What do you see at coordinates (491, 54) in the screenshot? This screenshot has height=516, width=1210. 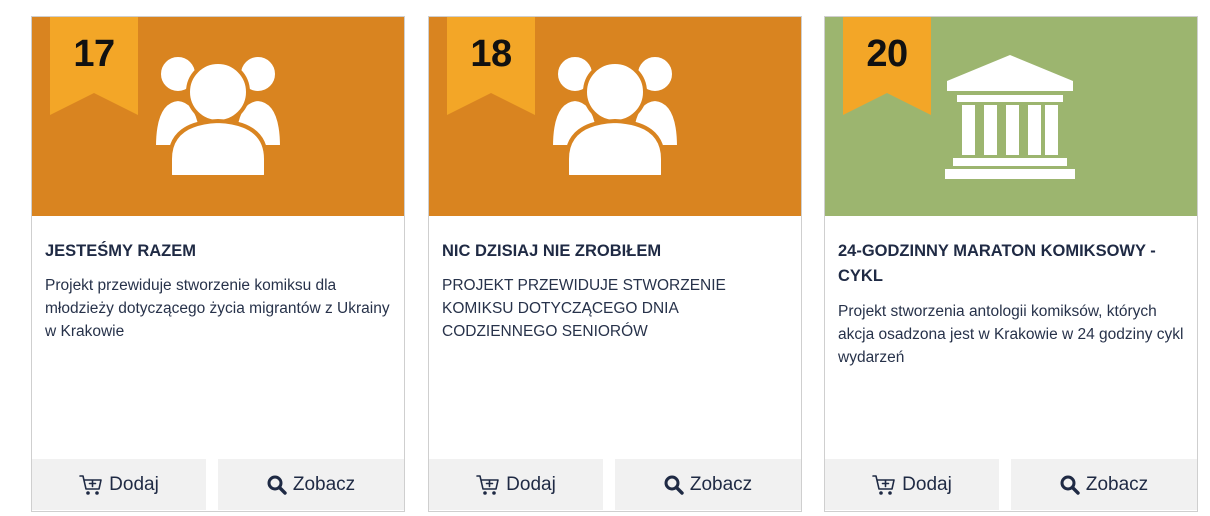 I see `badge-number: 18` at bounding box center [491, 54].